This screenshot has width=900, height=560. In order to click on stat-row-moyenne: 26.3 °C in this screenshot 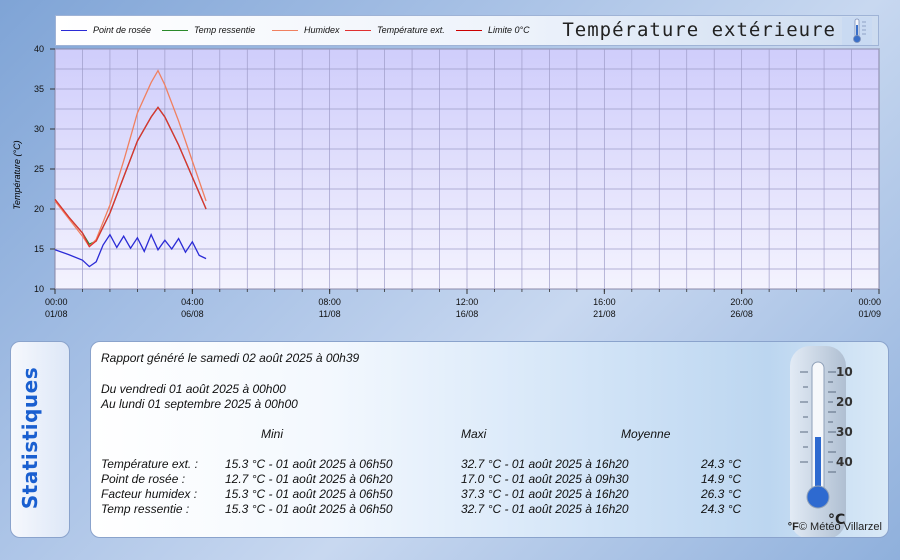, I will do `click(721, 494)`.